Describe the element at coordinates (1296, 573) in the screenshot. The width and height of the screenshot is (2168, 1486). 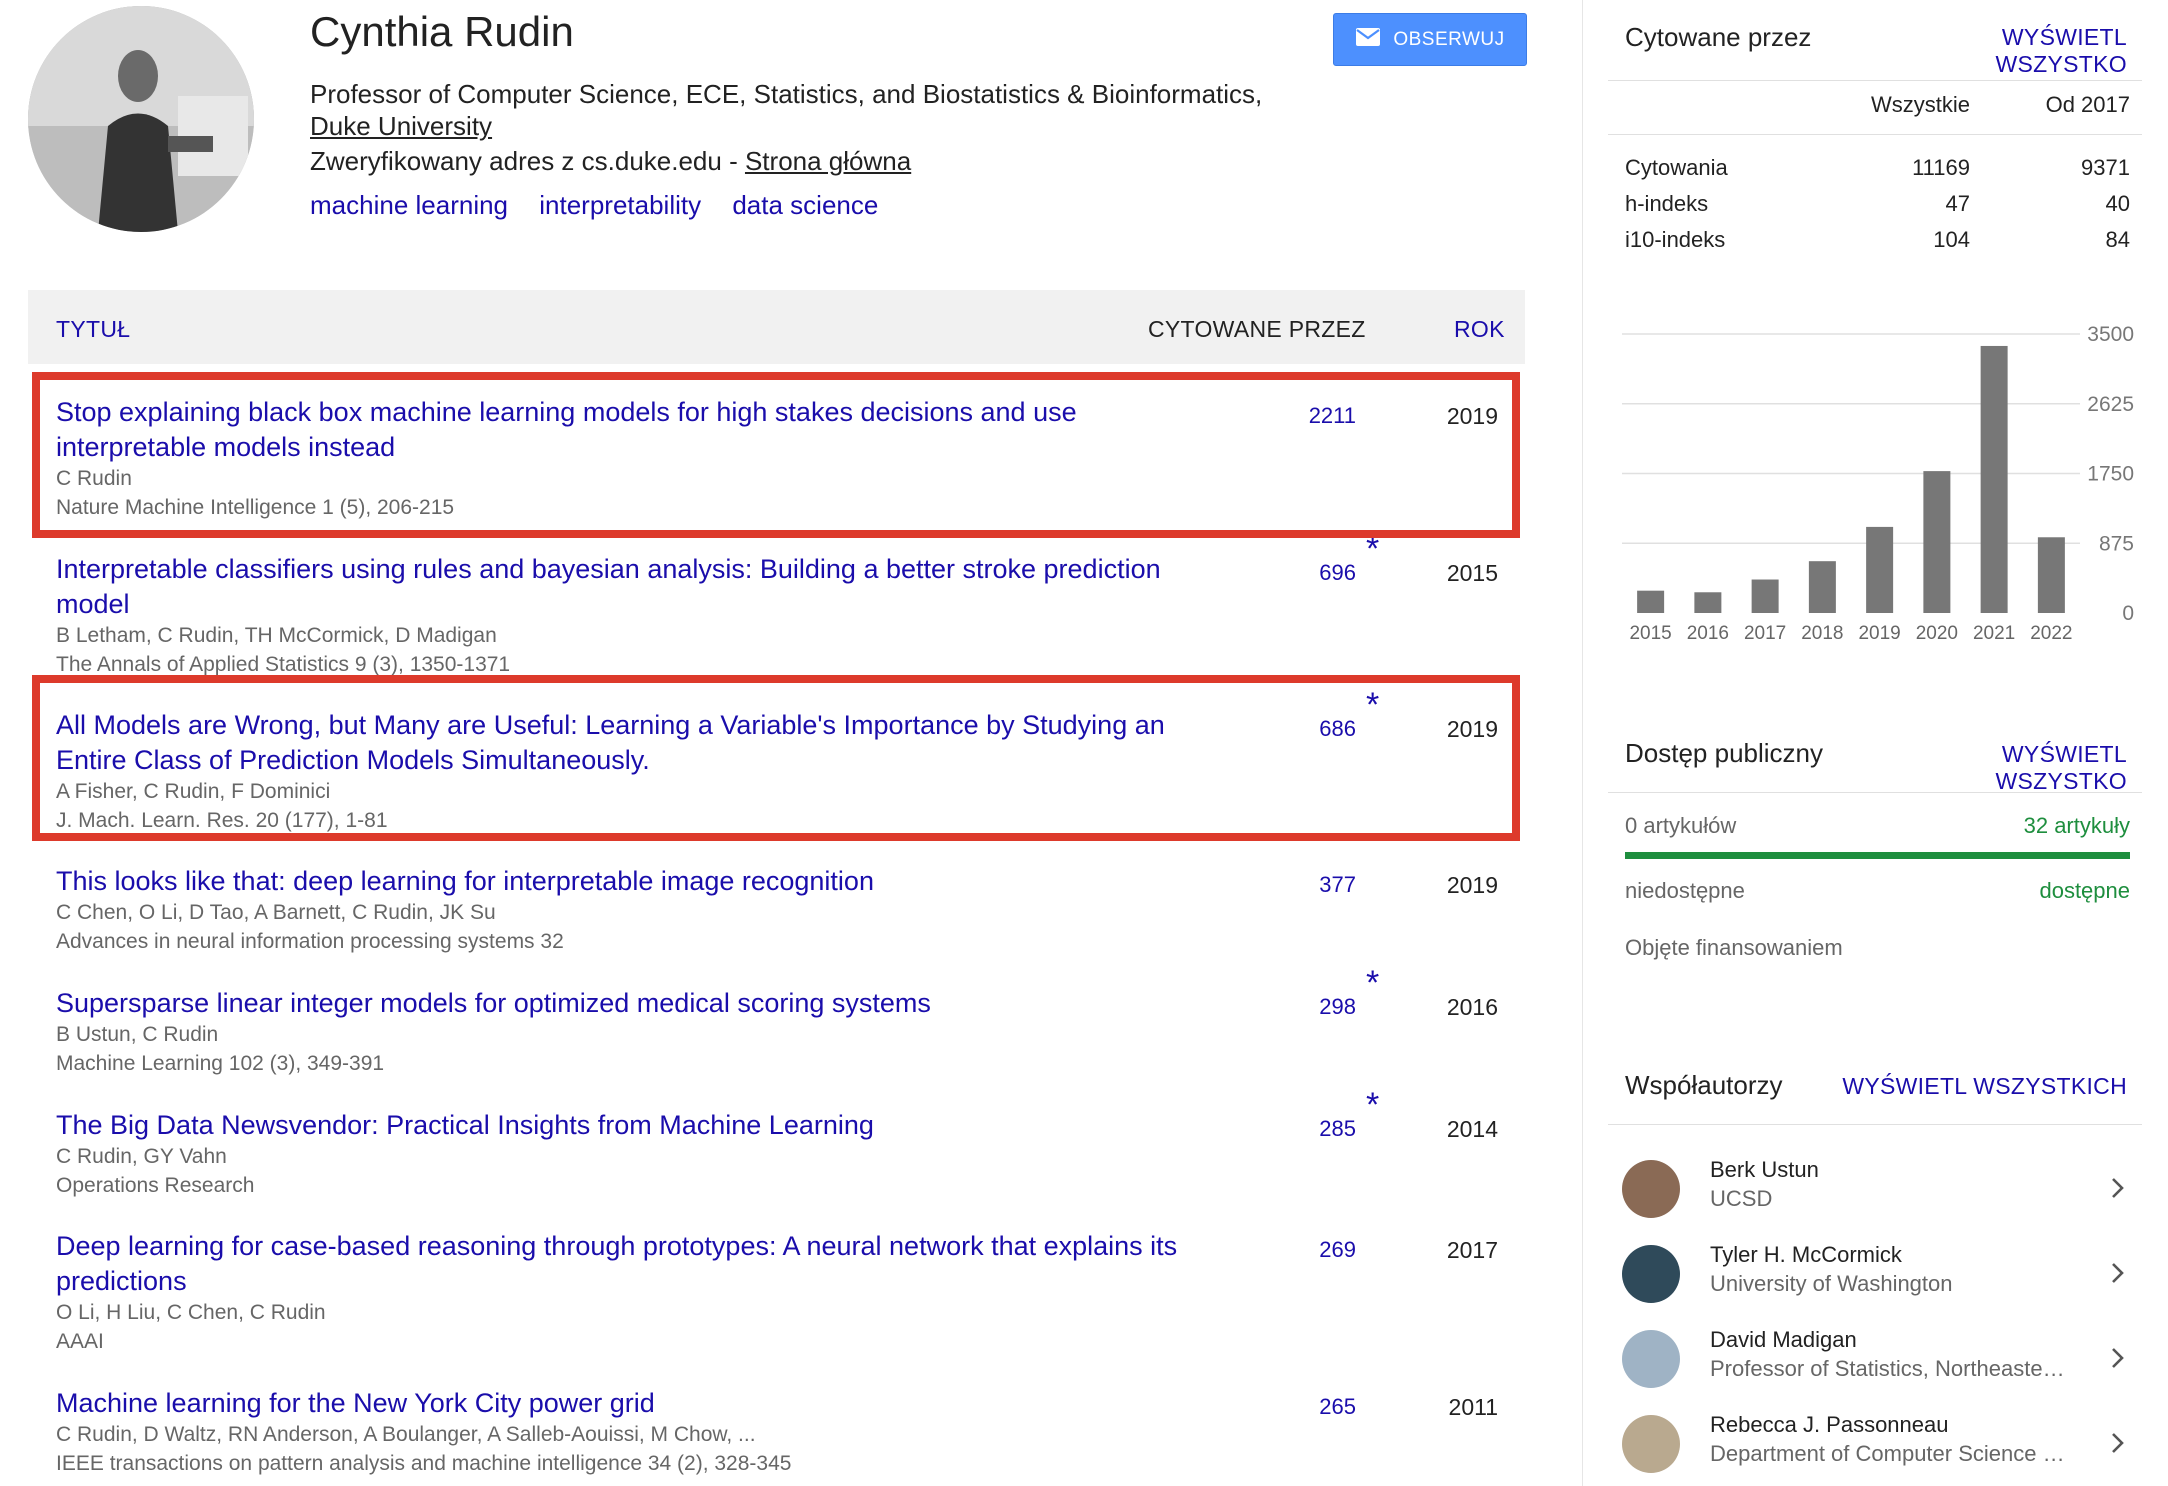
I see `cited-by-count: 696` at that location.